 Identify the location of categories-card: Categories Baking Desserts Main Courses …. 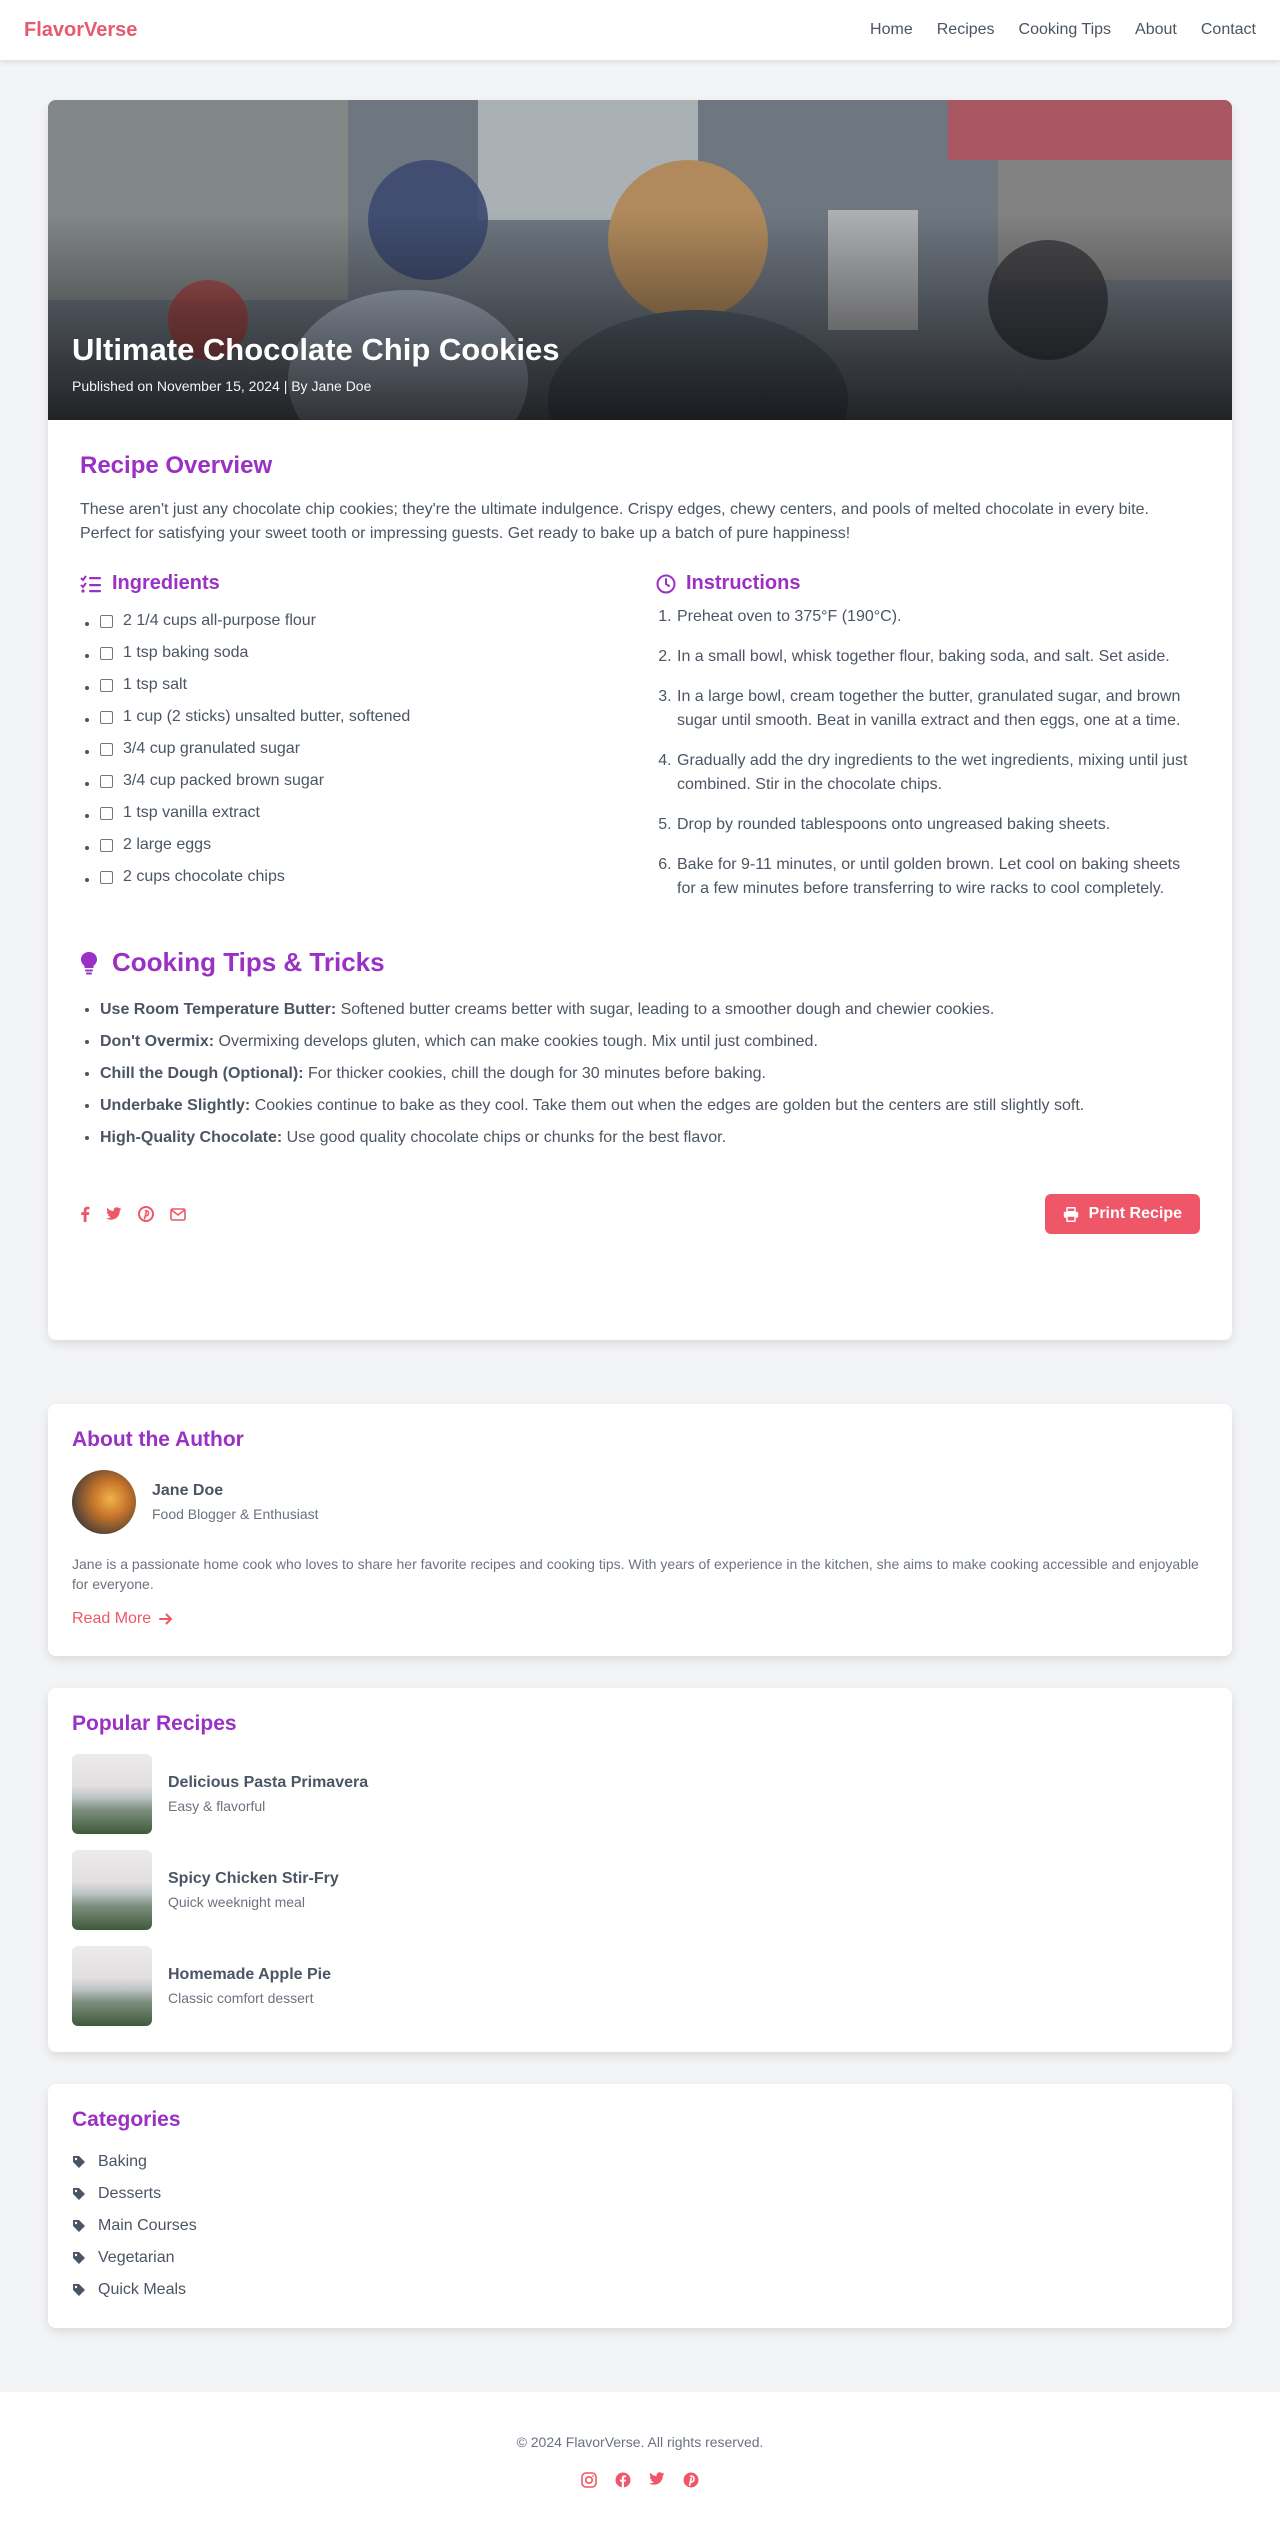
(640, 2206).